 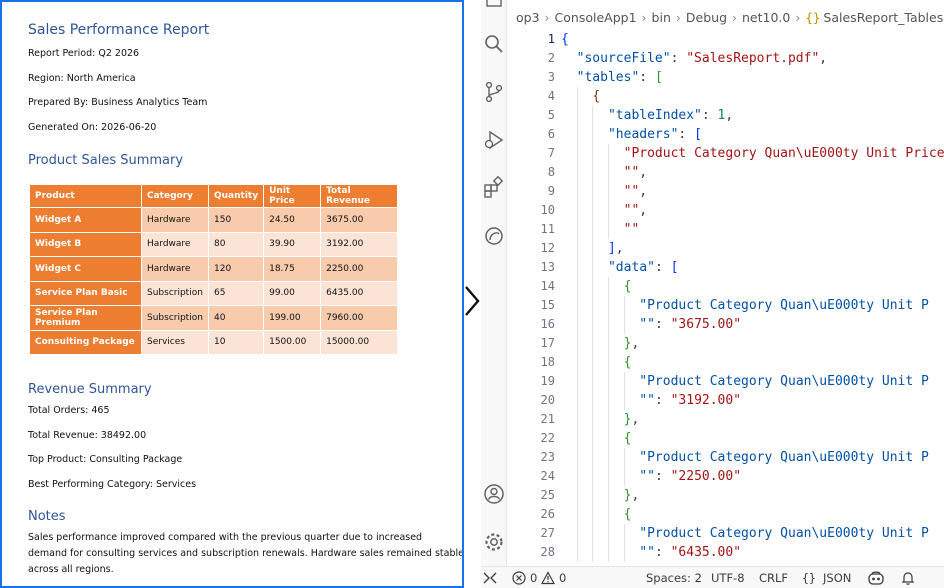 I want to click on report-region: Region: North America, so click(x=82, y=78).